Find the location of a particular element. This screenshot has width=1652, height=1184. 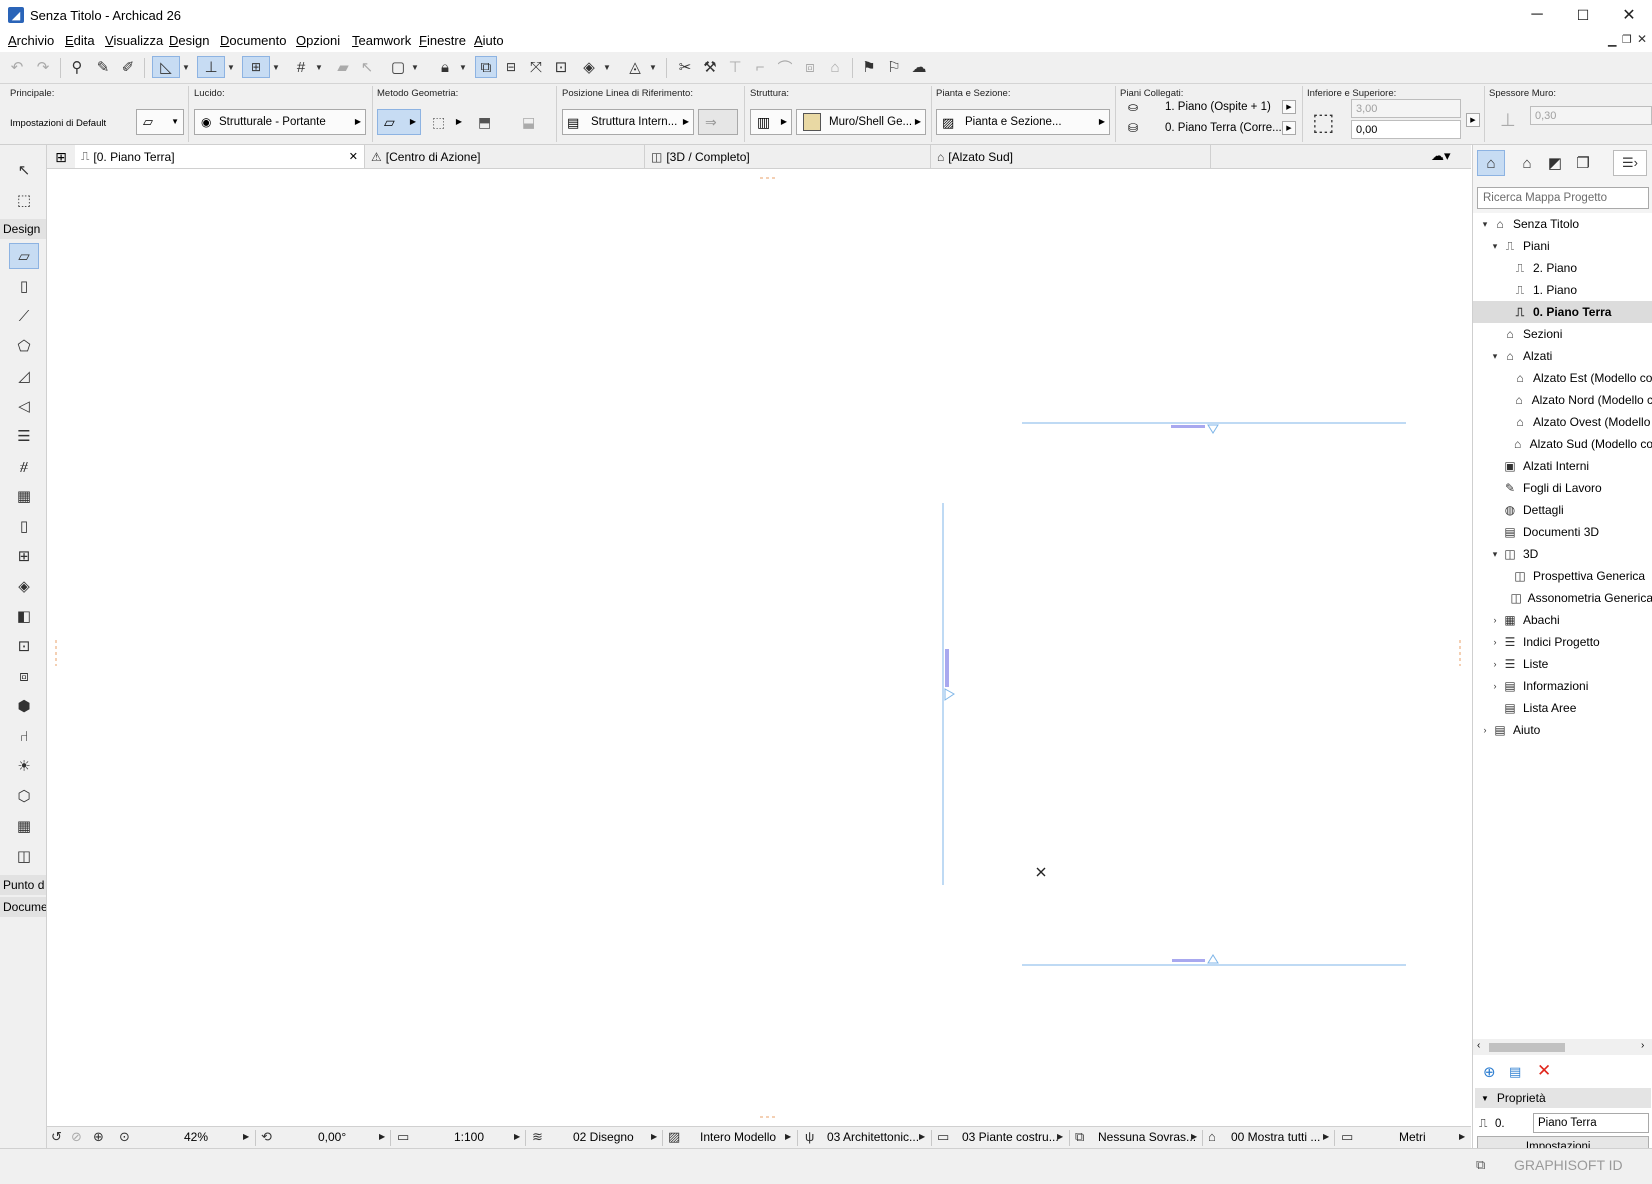

rotation-value: 0,00° is located at coordinates (332, 1137).